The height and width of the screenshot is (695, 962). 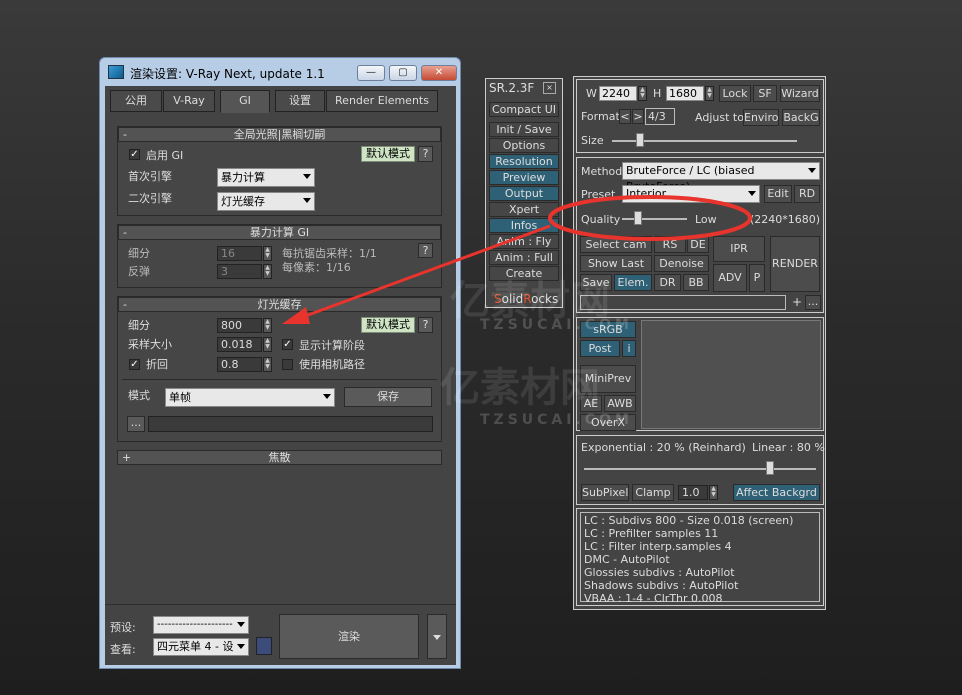 What do you see at coordinates (296, 315) in the screenshot?
I see `annotation-arrow-head` at bounding box center [296, 315].